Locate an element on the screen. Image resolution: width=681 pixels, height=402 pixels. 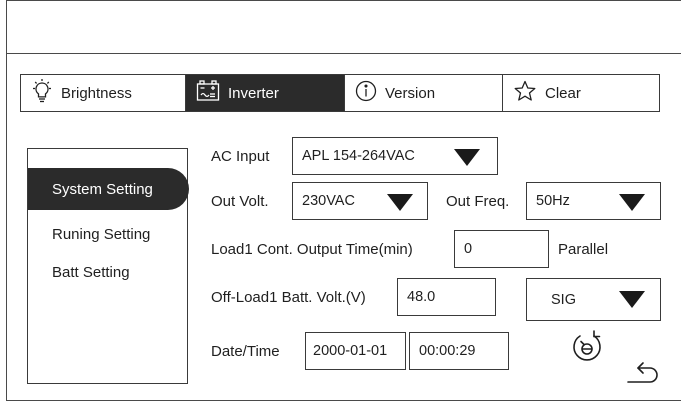
sidebar-item-label: System Setting is located at coordinates (102, 189).